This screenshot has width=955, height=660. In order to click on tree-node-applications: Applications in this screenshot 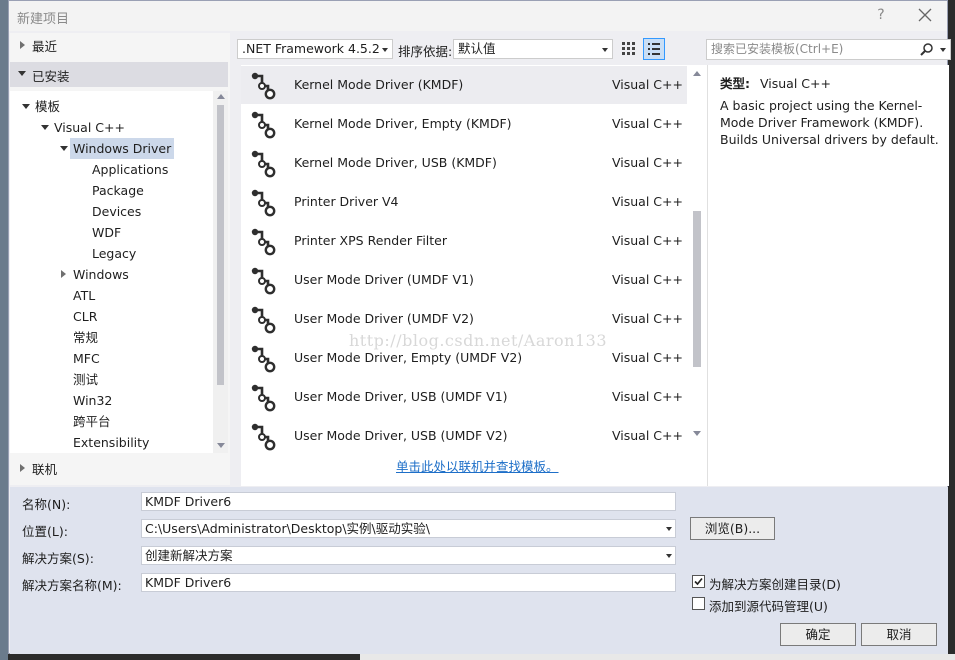, I will do `click(130, 169)`.